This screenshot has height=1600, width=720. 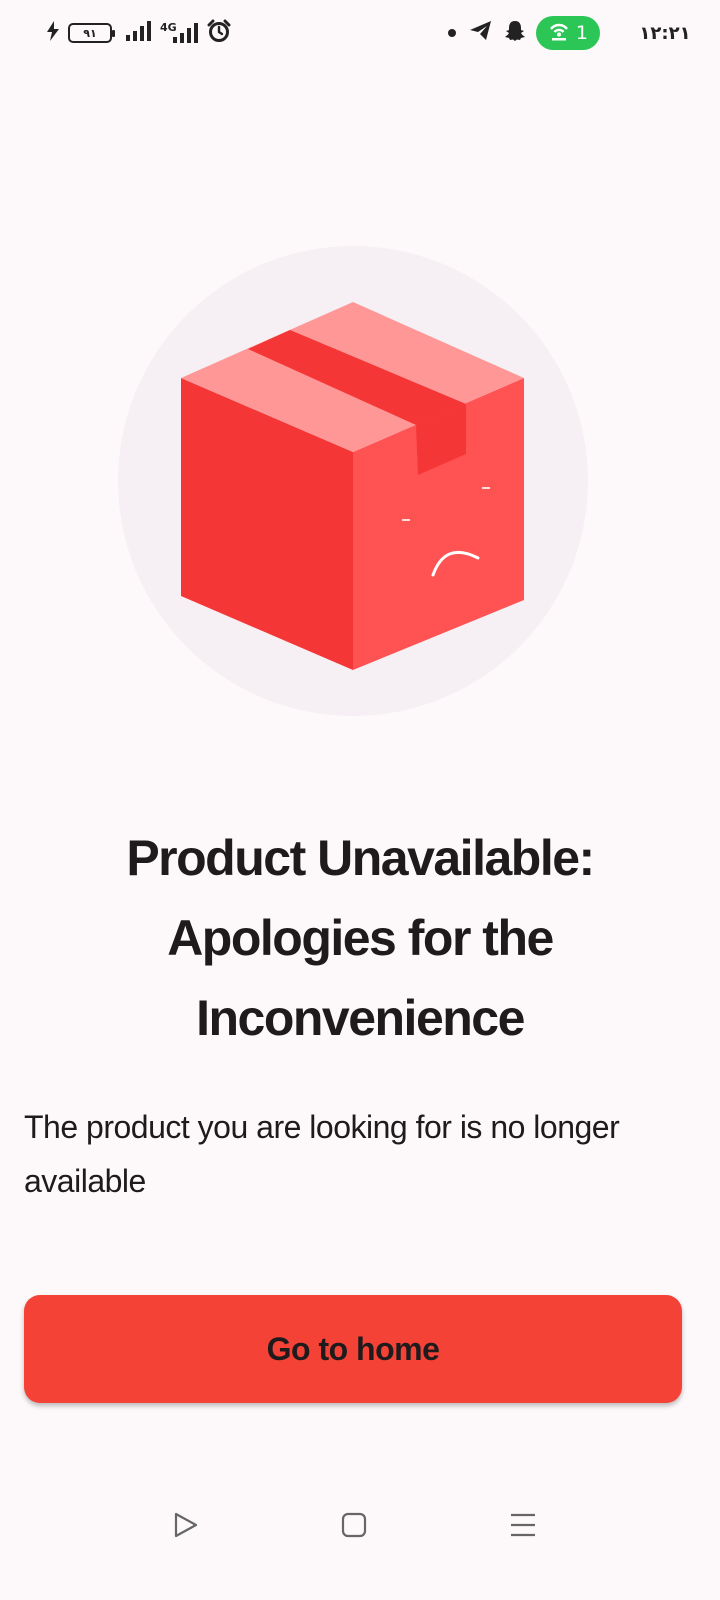 I want to click on go-to-home-button: Go to home, so click(x=353, y=1349).